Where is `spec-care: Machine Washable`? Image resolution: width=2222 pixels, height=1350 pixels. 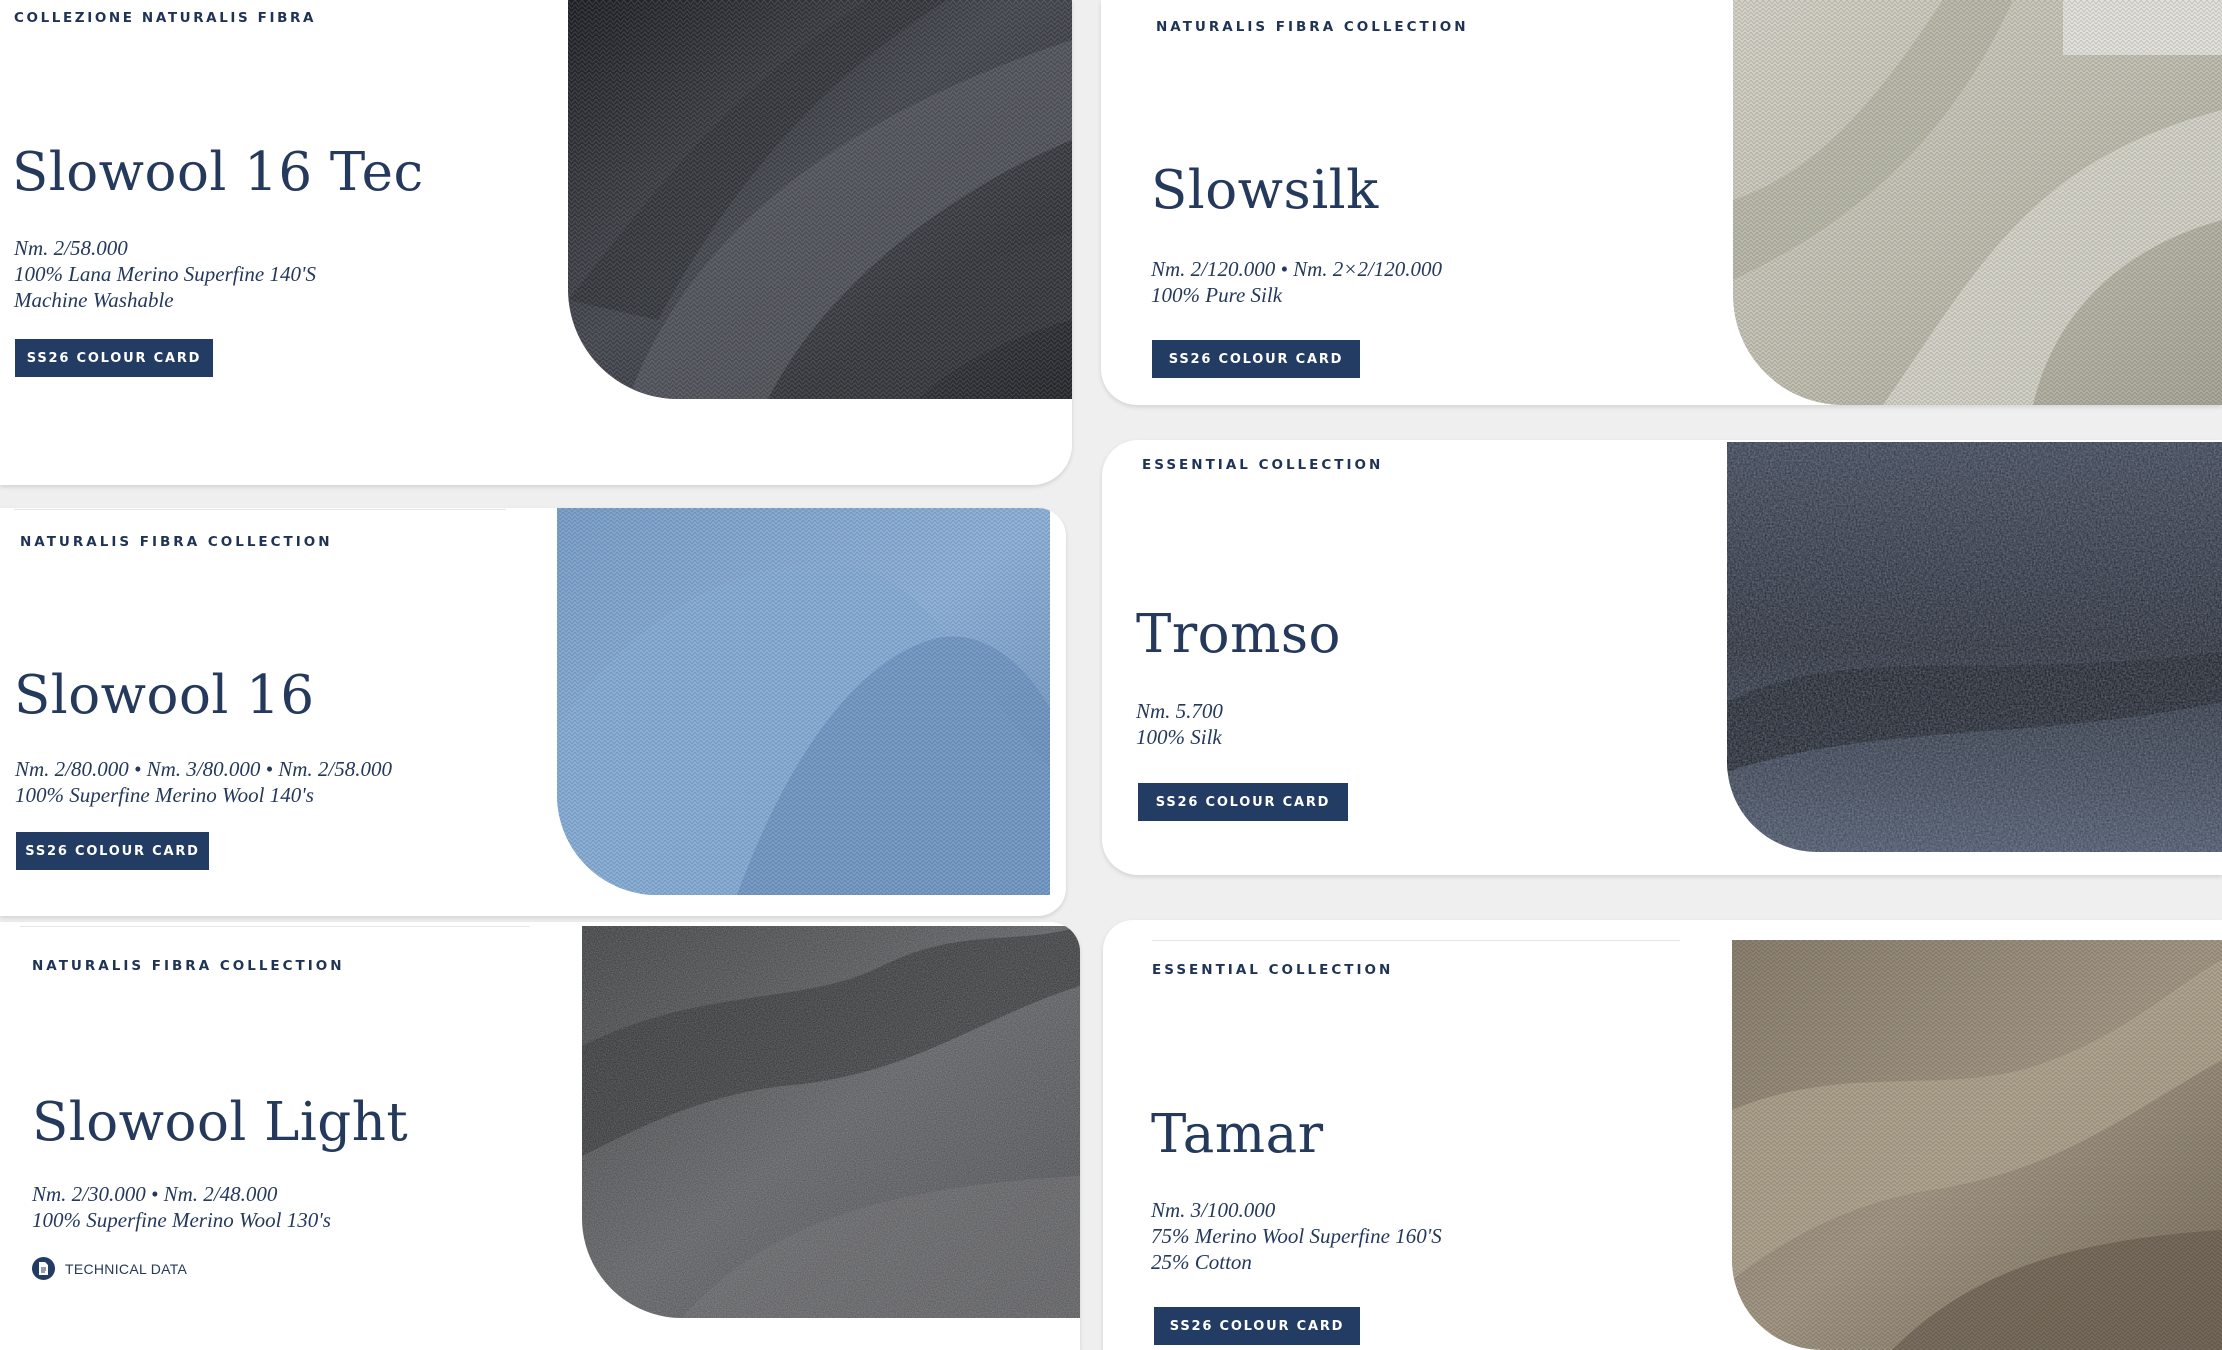
spec-care: Machine Washable is located at coordinates (94, 300).